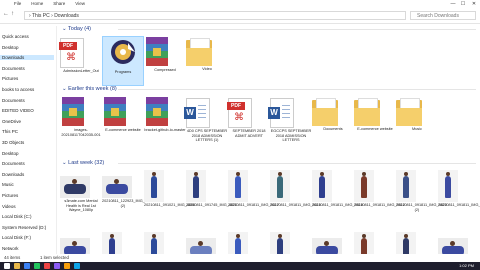  I want to click on file-label: 20210811_091811_IMG_5912, so click(379, 205).